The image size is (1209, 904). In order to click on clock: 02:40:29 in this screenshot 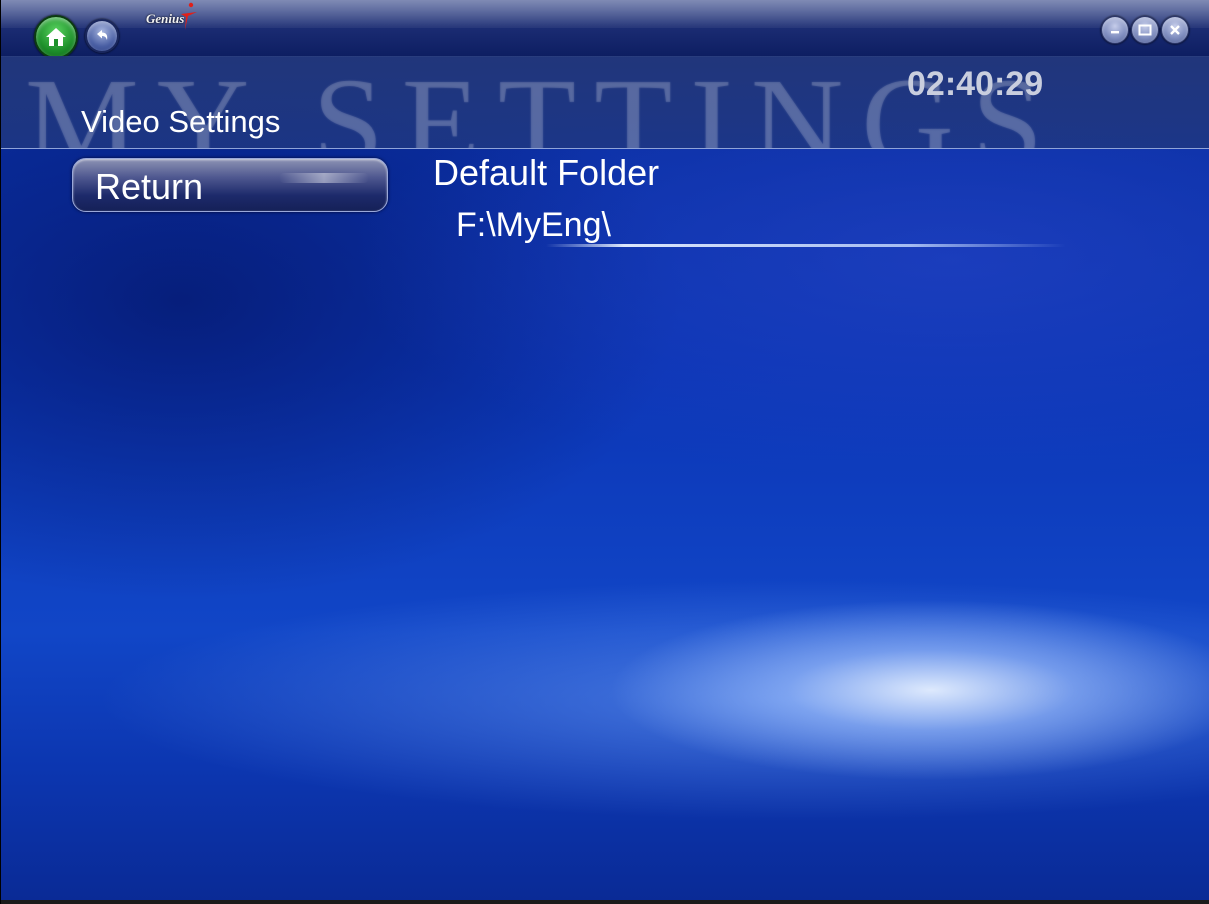, I will do `click(975, 84)`.